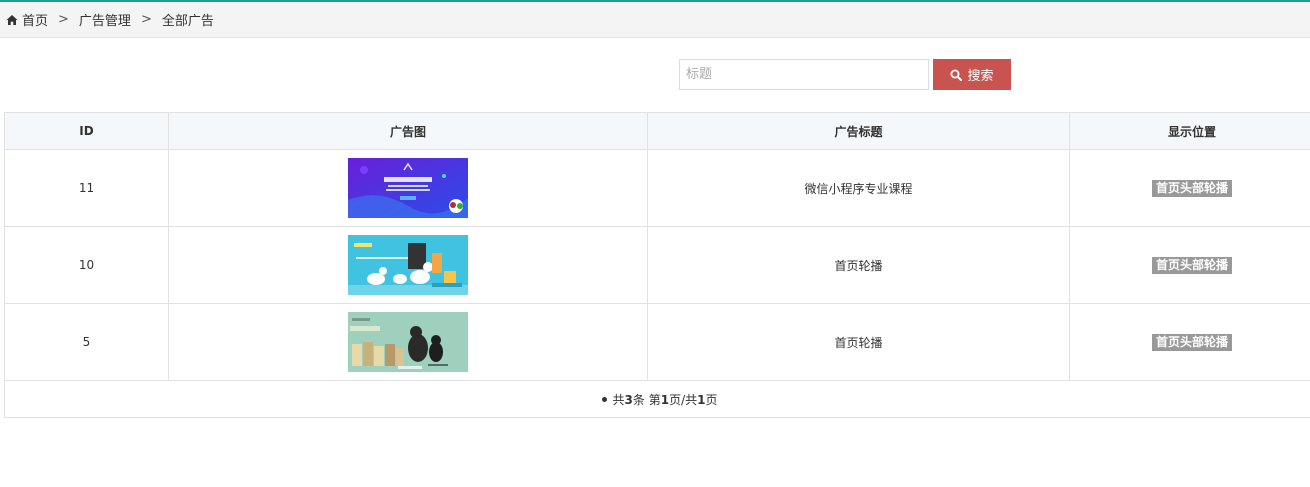 This screenshot has height=487, width=1310. I want to click on pagination-text: 共3条 第1页/共1页, so click(665, 399).